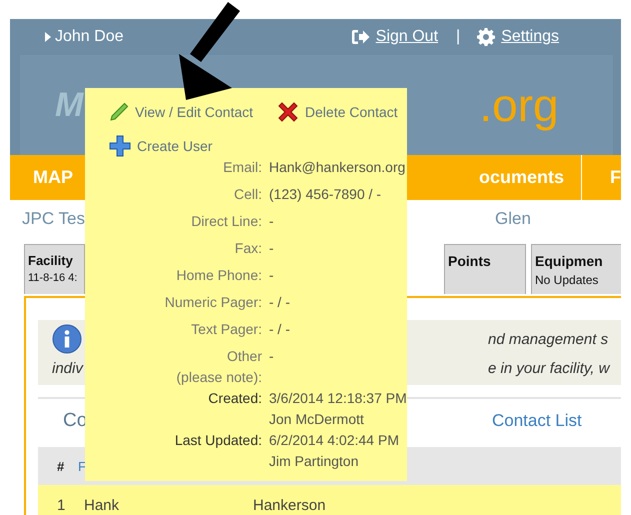 The width and height of the screenshot is (631, 515). I want to click on column-header: #, so click(61, 466).